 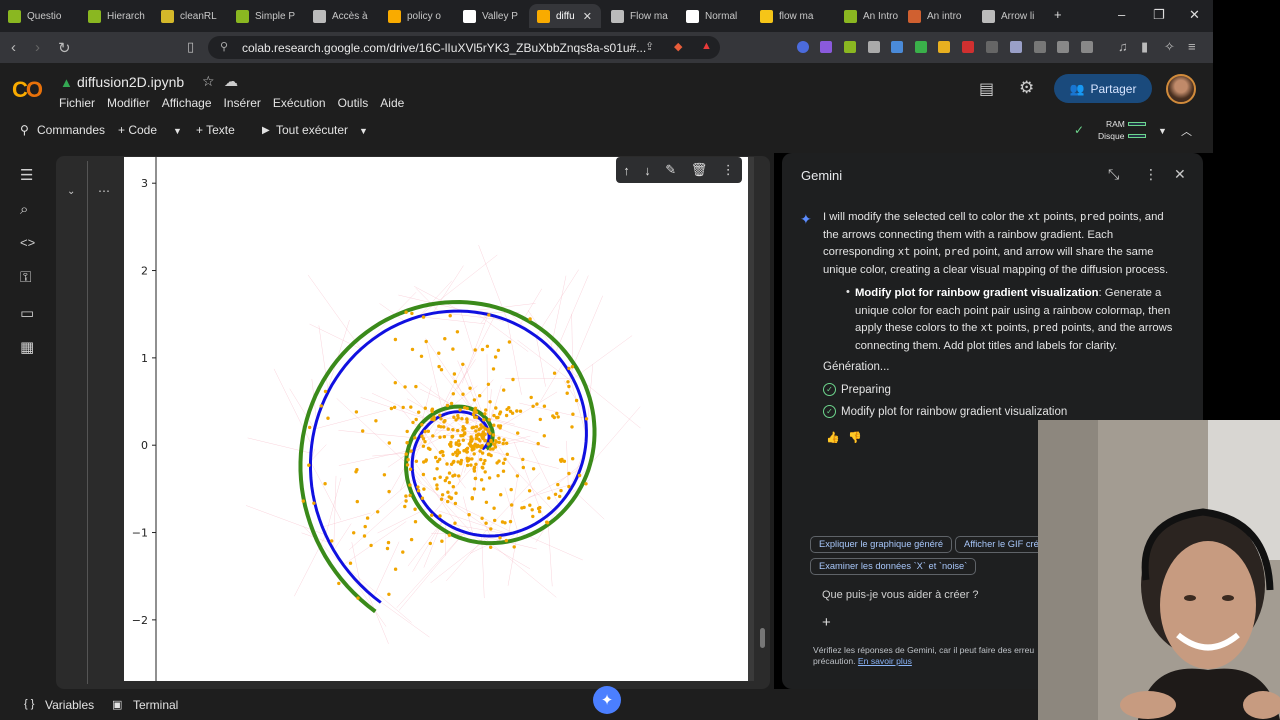 I want to click on find-icon: ⌕, so click(x=24, y=209).